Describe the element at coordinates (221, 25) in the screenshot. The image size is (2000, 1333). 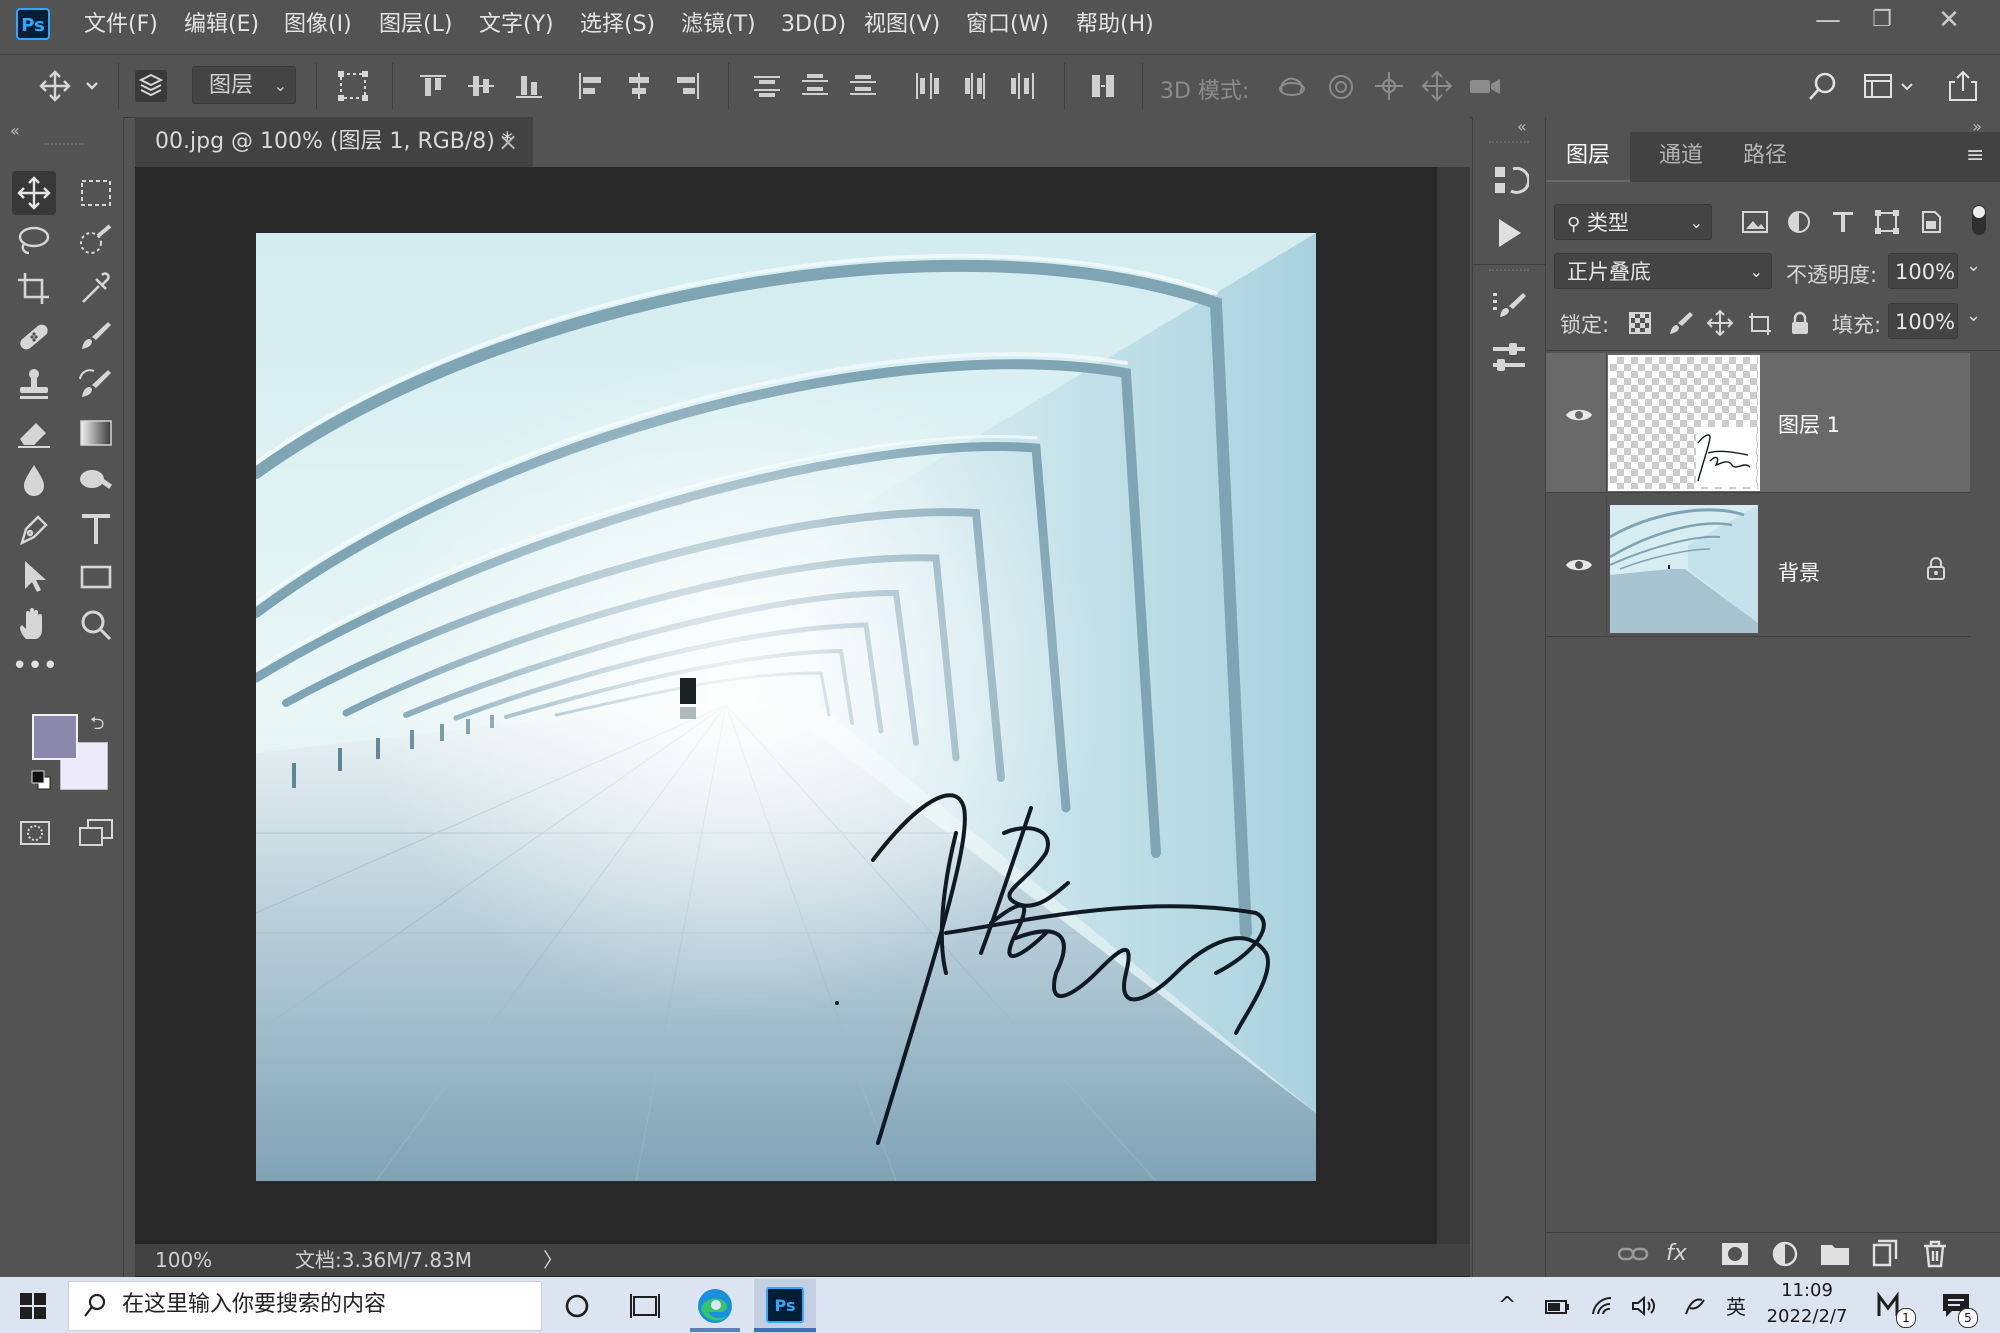
I see `menu-edit: 编辑(E)` at that location.